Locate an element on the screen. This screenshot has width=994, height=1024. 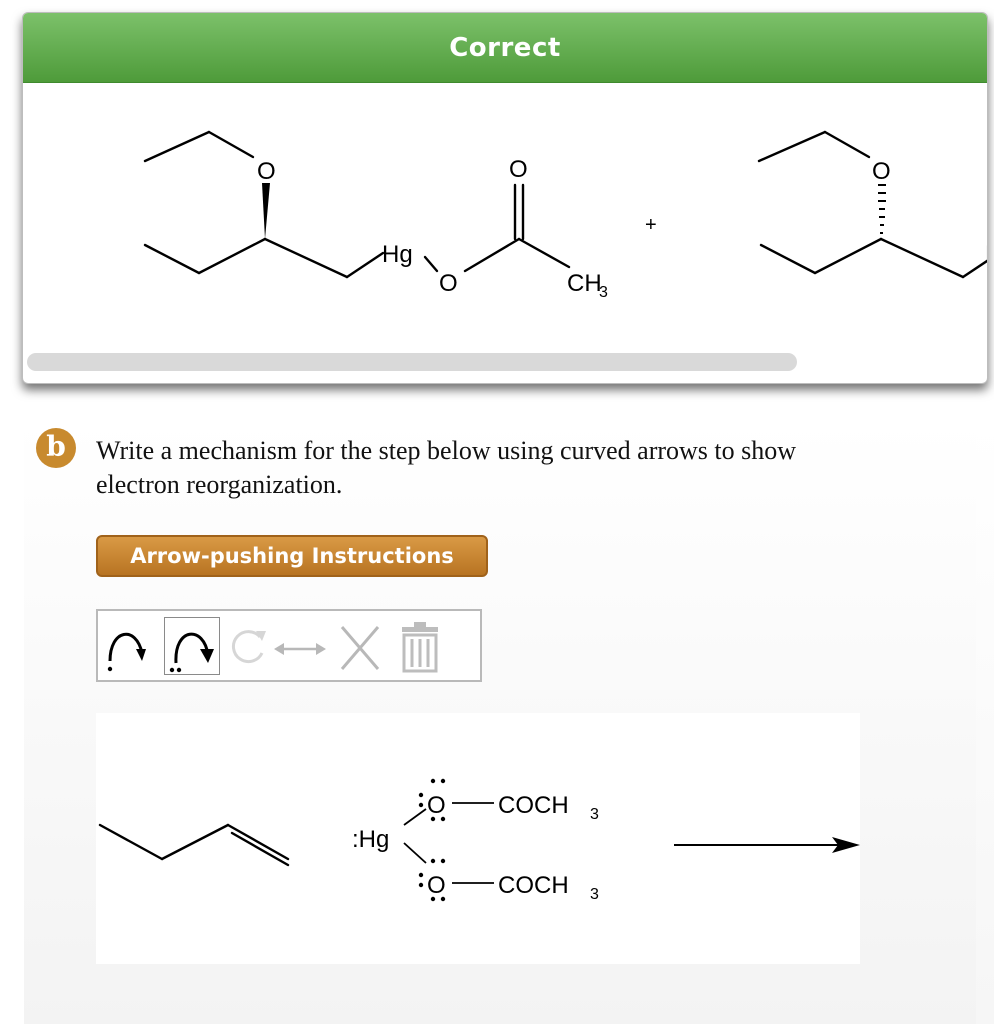
redo-icon is located at coordinates (249, 647).